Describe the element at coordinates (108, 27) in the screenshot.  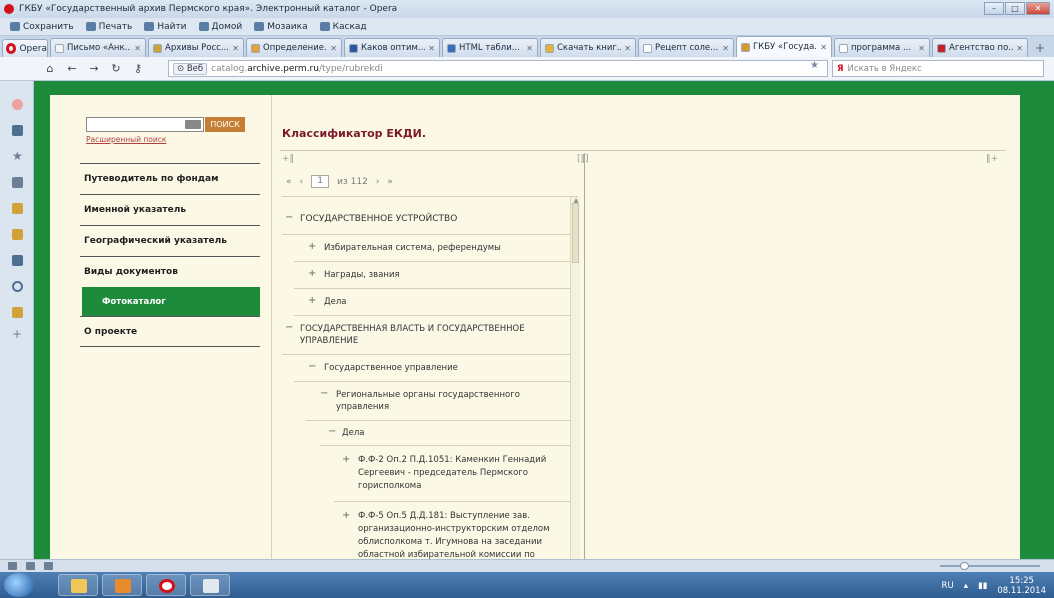
I see `print-button: Печать` at that location.